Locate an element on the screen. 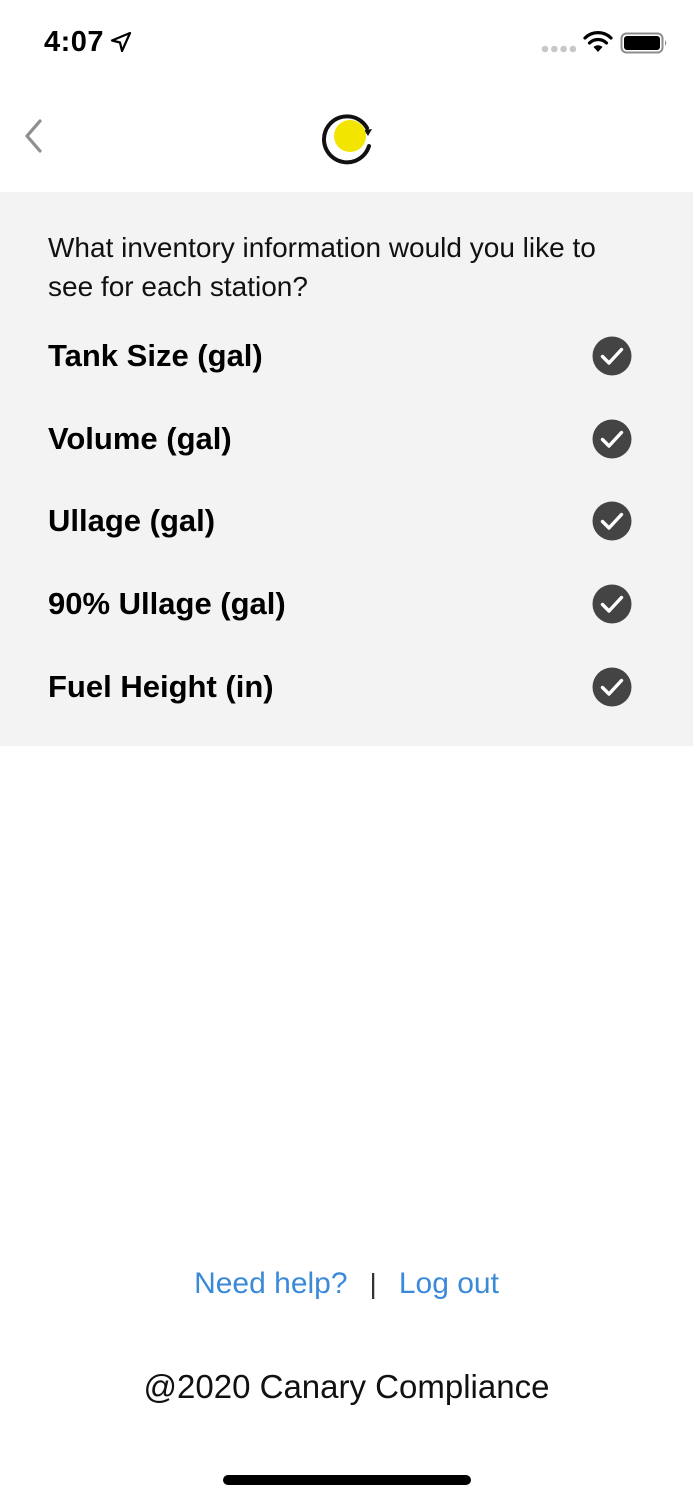  option-label: Volume (gal) is located at coordinates (140, 438).